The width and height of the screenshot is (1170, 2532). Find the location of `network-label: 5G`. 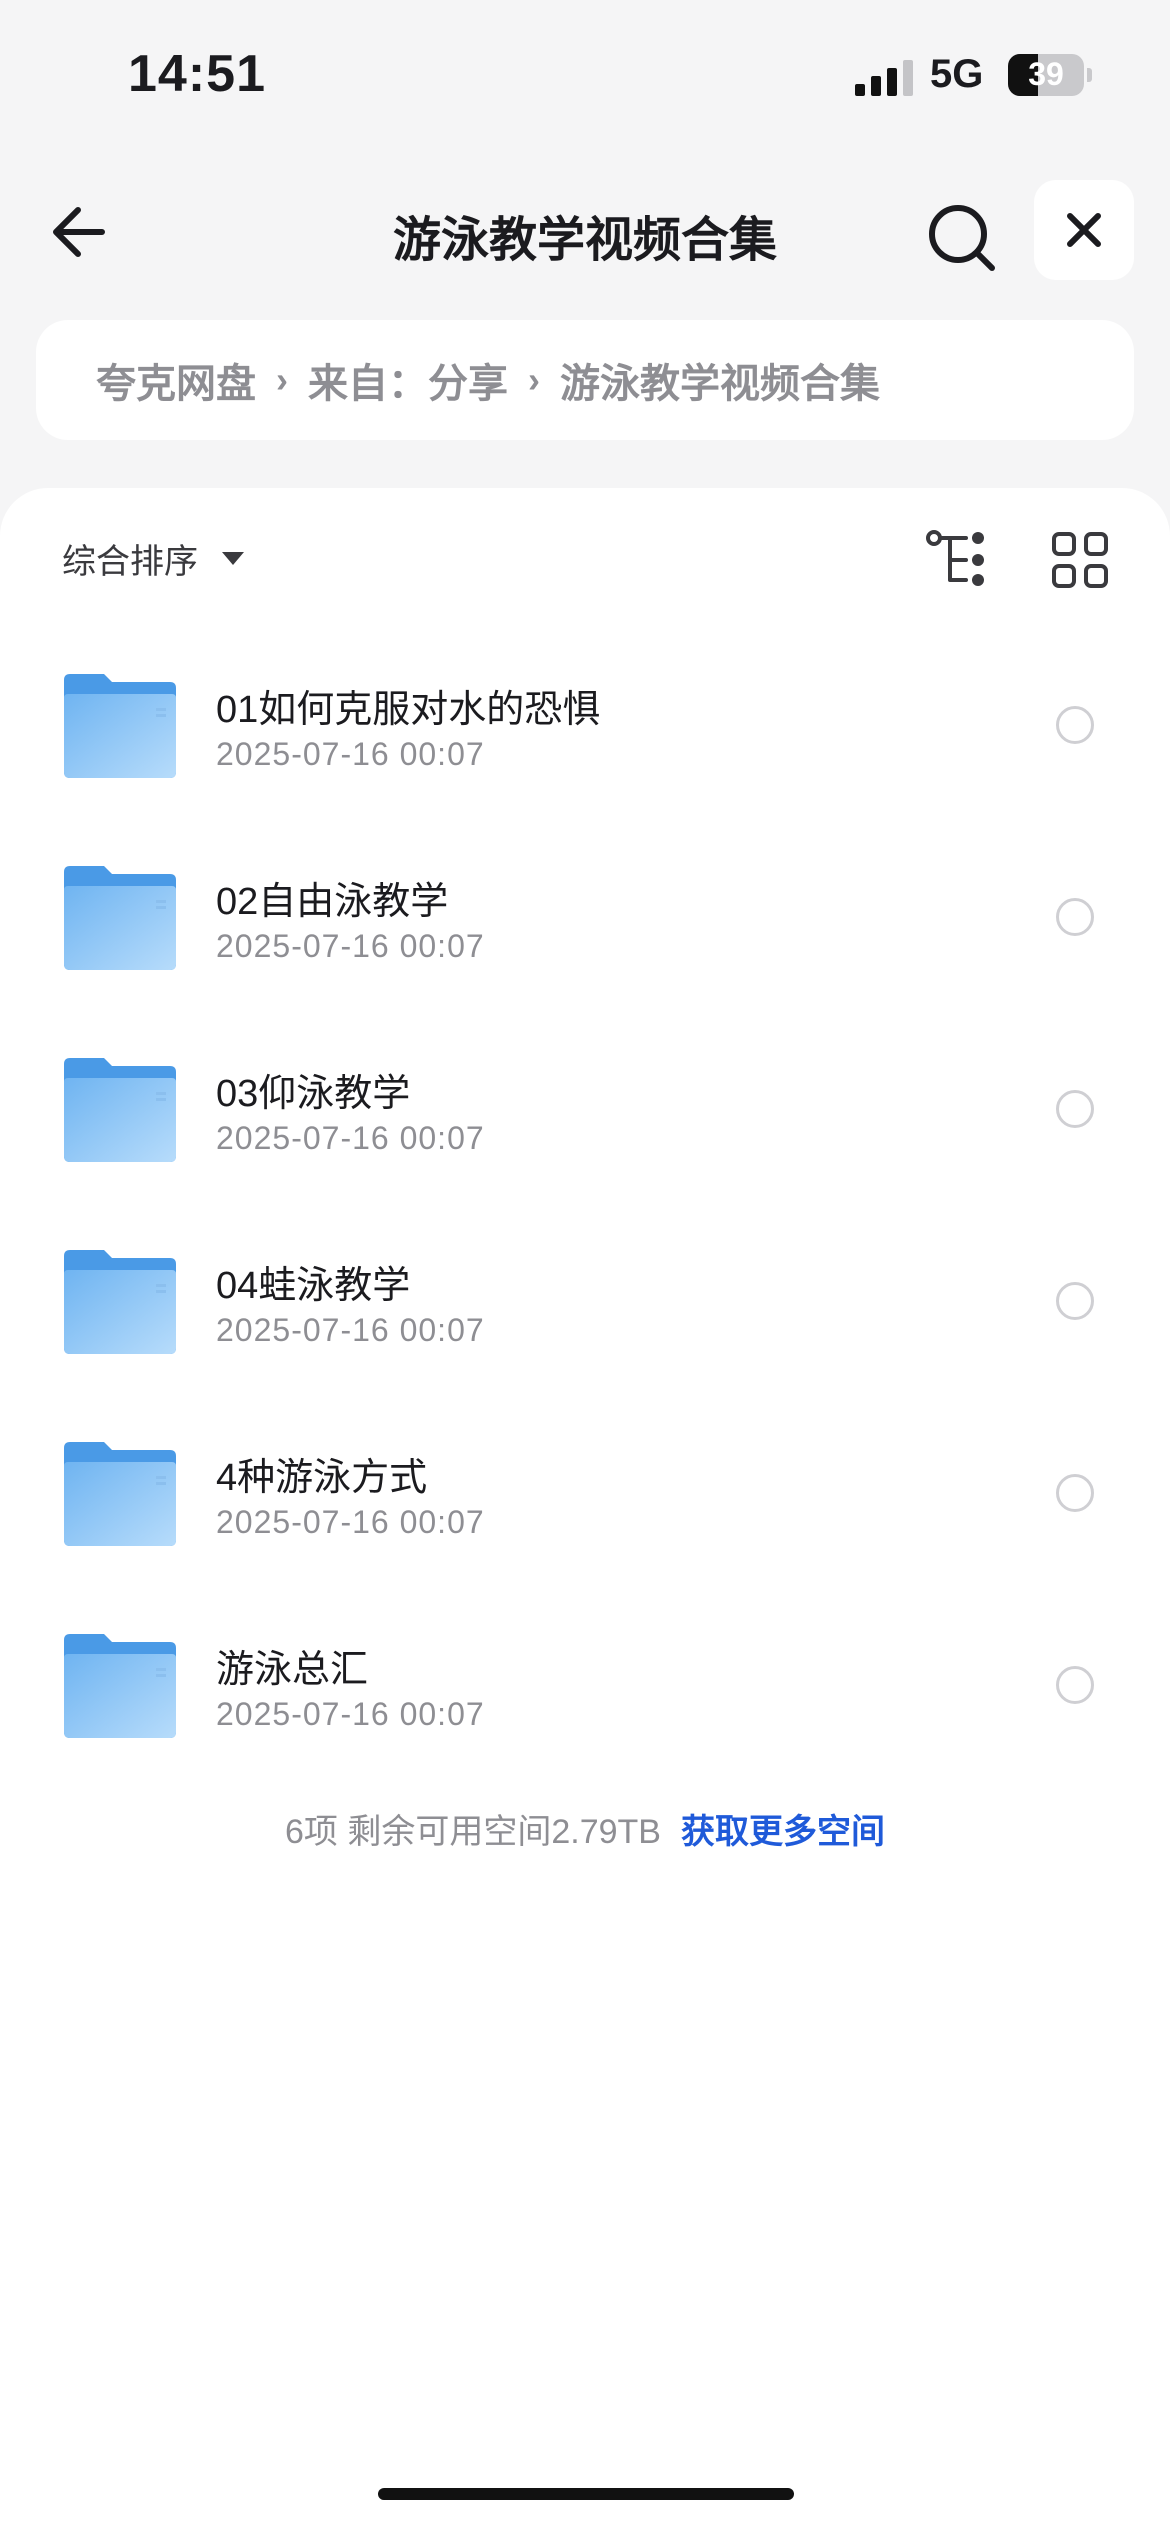

network-label: 5G is located at coordinates (957, 74).